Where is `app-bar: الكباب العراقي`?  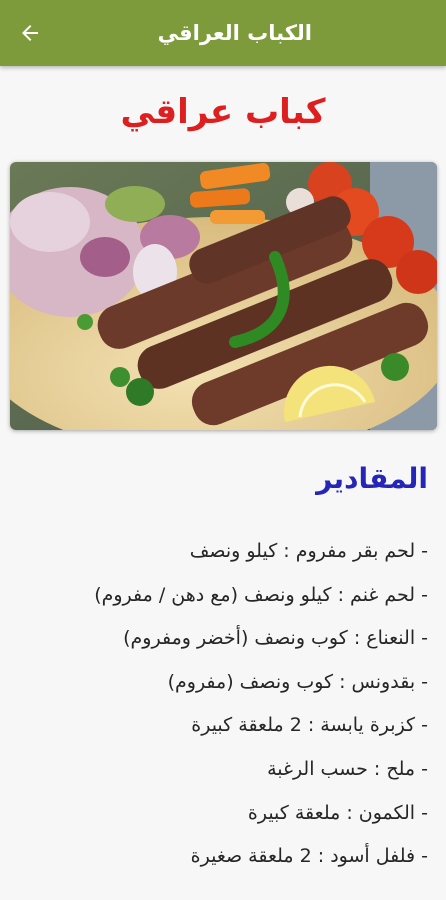
app-bar: الكباب العراقي is located at coordinates (223, 33).